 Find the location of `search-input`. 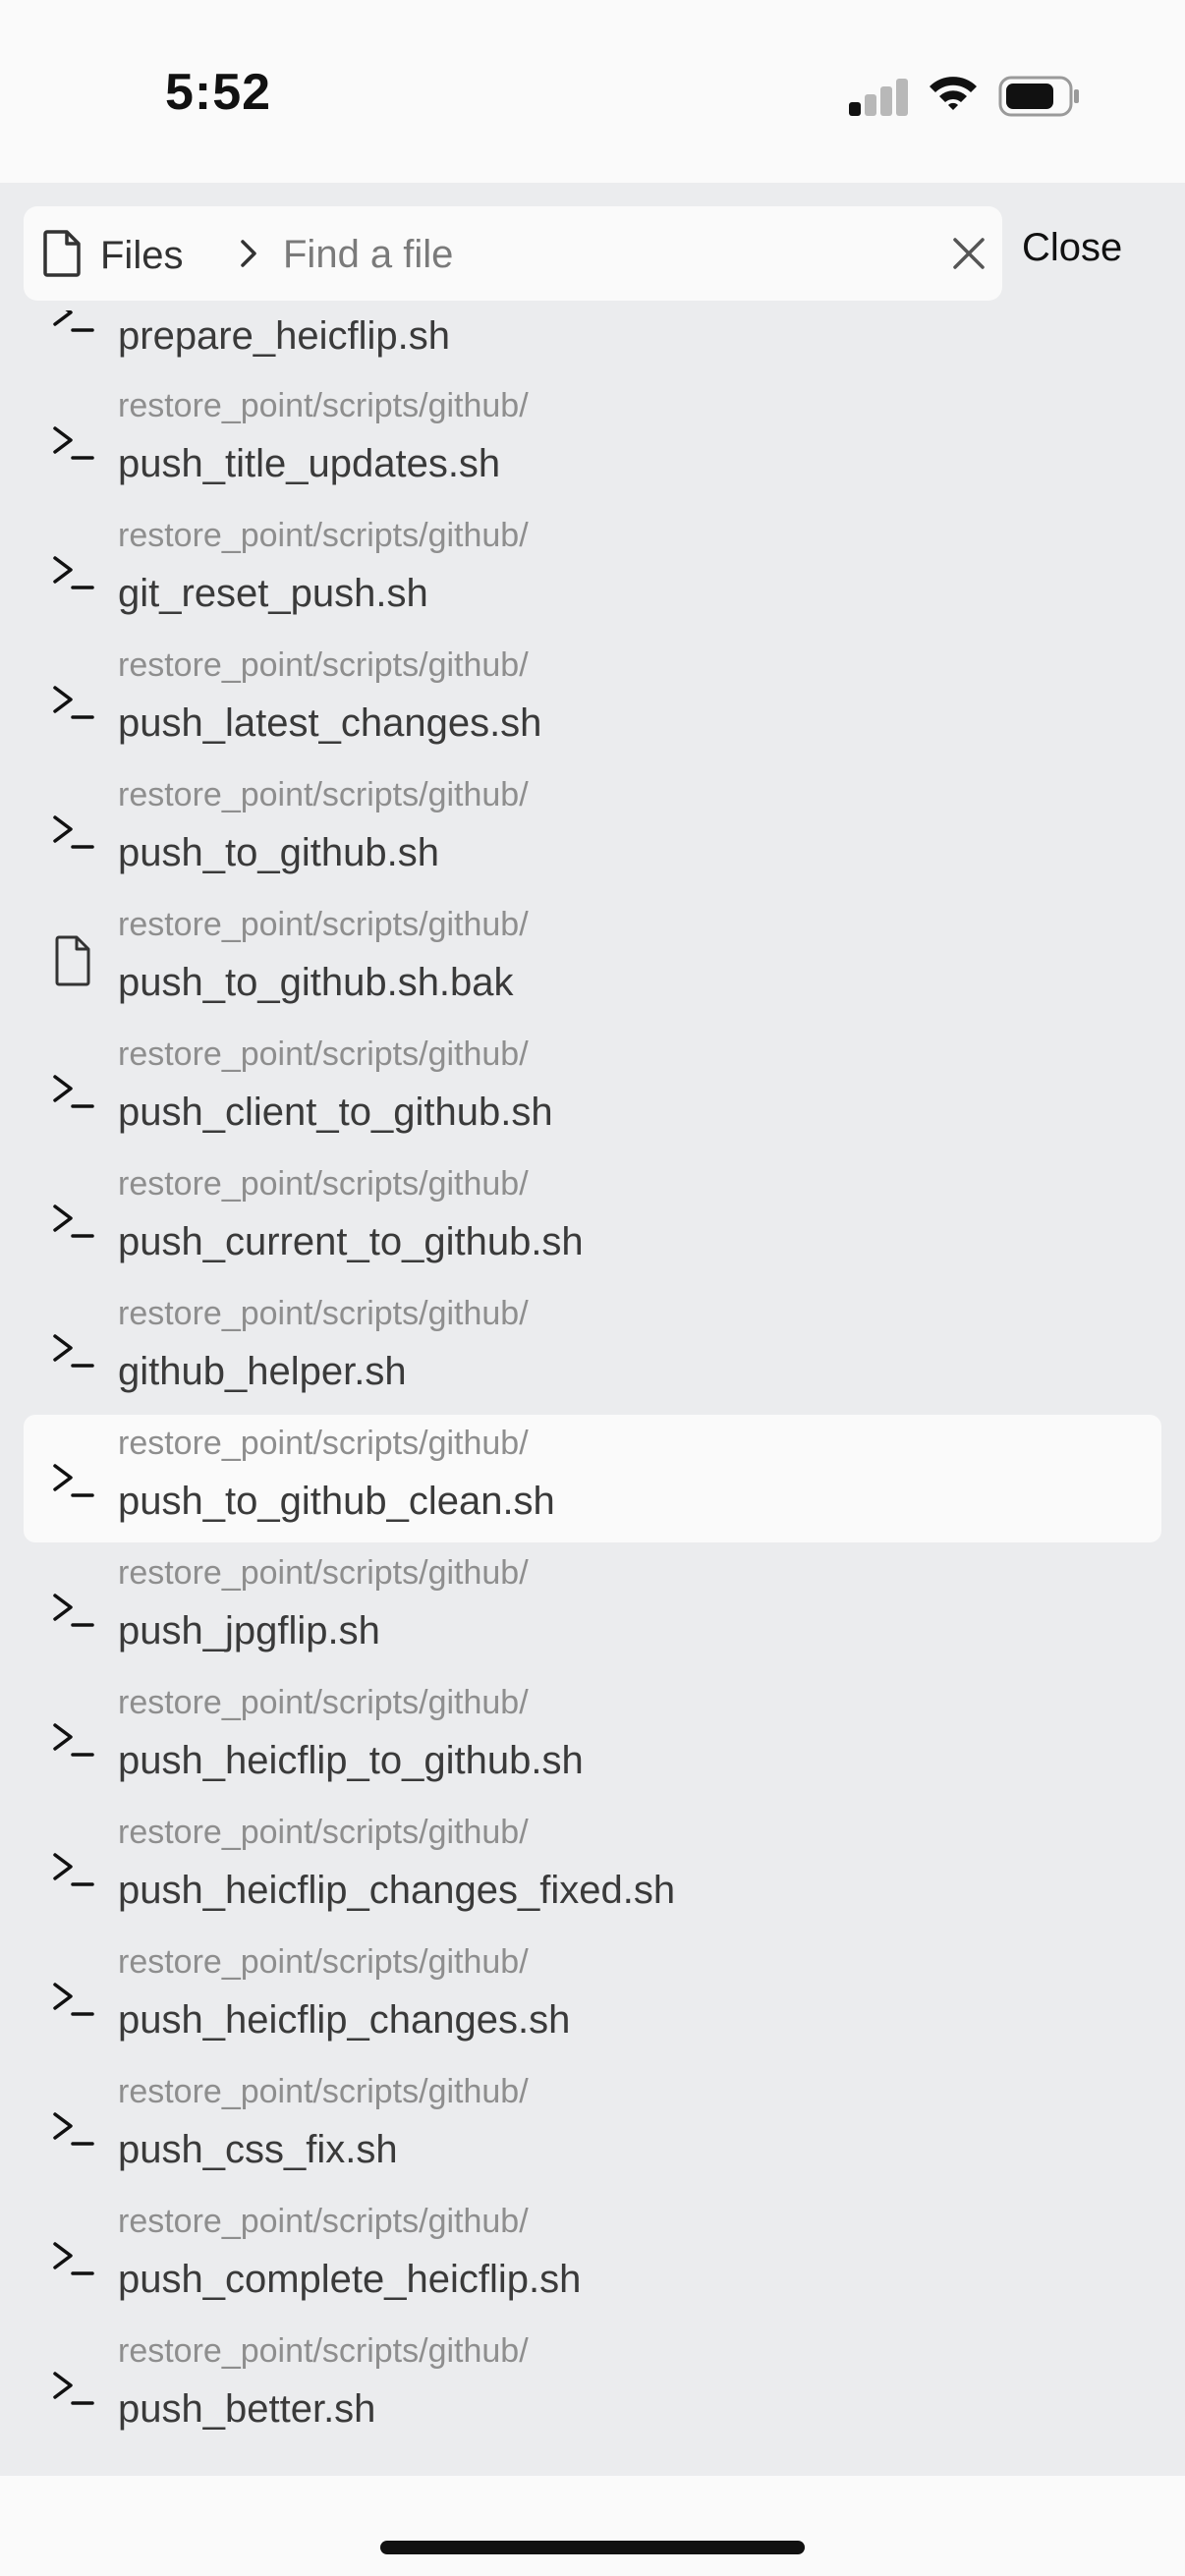

search-input is located at coordinates (607, 254).